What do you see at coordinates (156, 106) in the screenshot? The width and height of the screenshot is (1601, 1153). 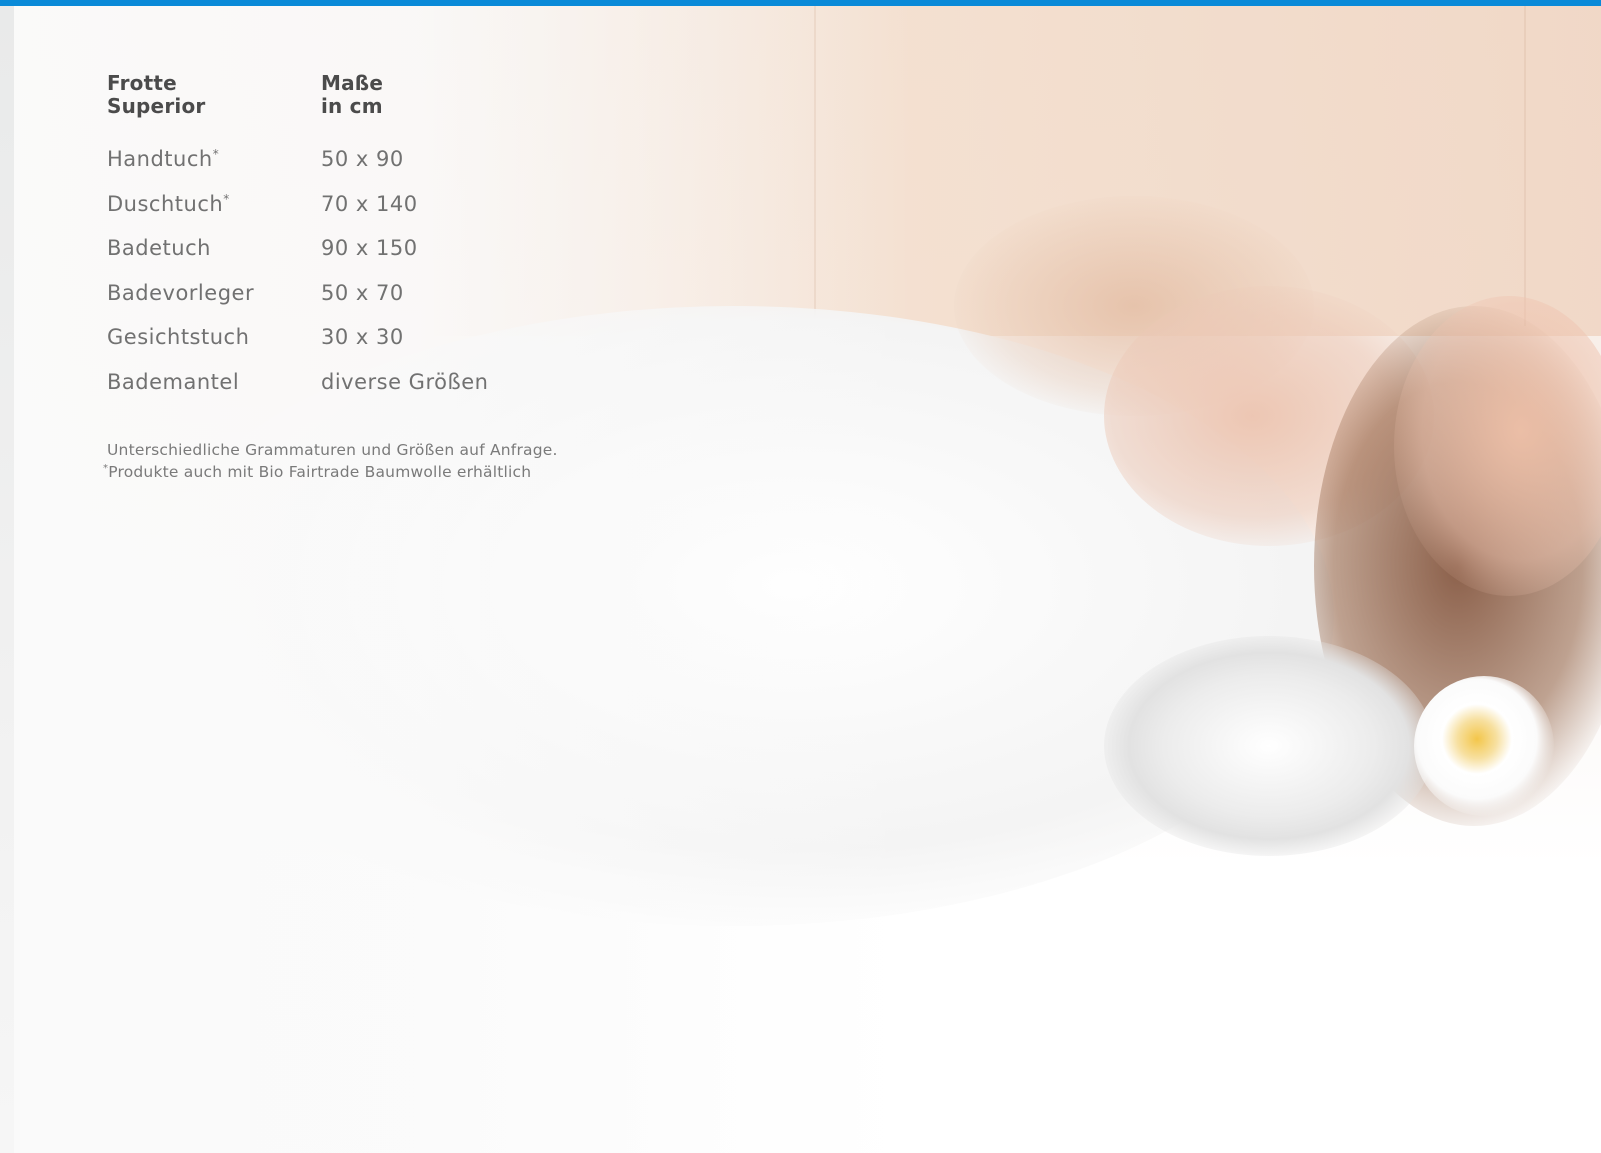 I see `product-heading-line2: Superior` at bounding box center [156, 106].